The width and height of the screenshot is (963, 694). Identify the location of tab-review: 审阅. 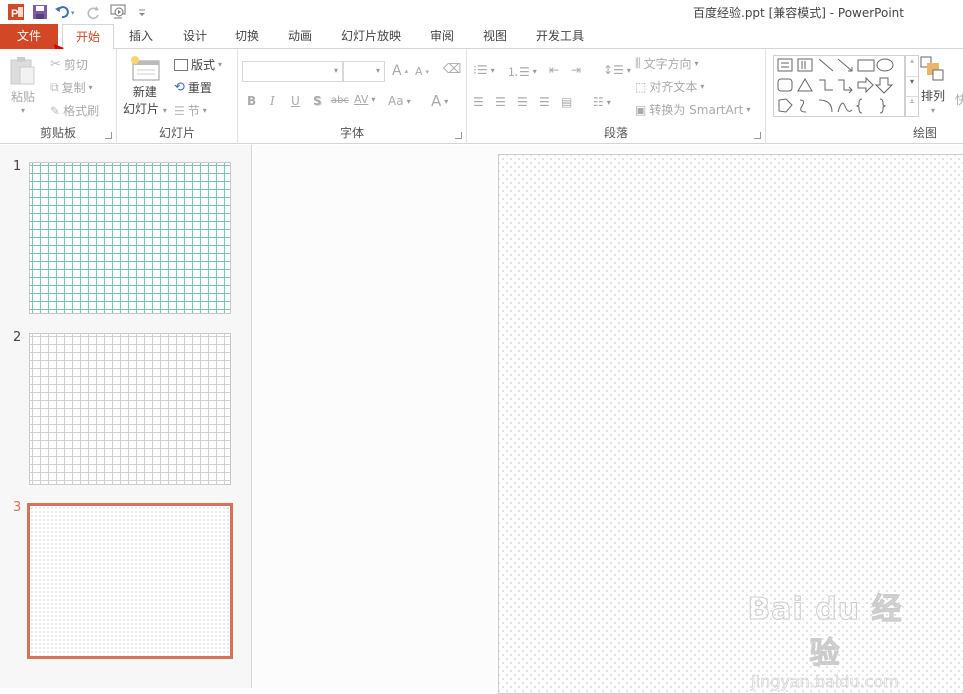
(442, 36).